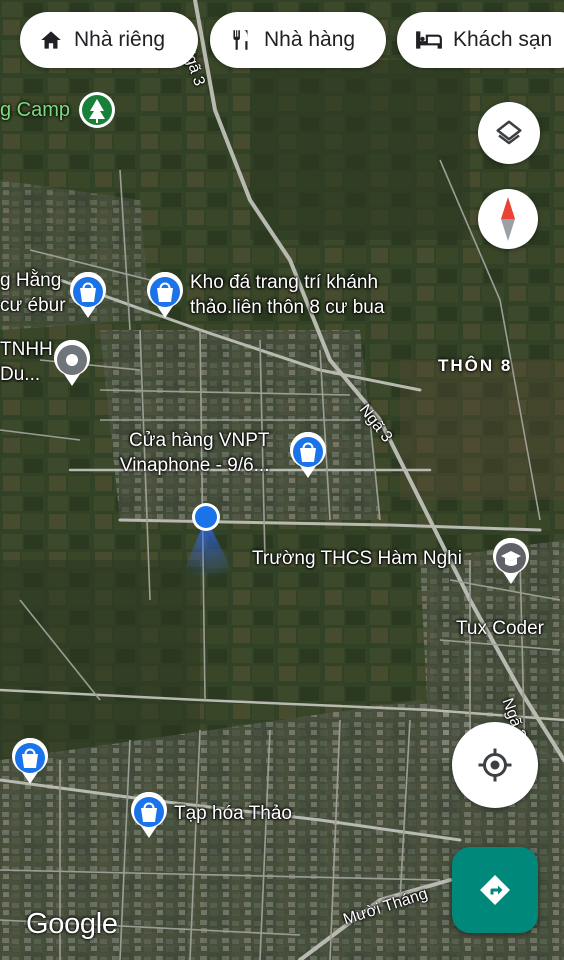 The width and height of the screenshot is (564, 960). I want to click on layers-button, so click(509, 133).